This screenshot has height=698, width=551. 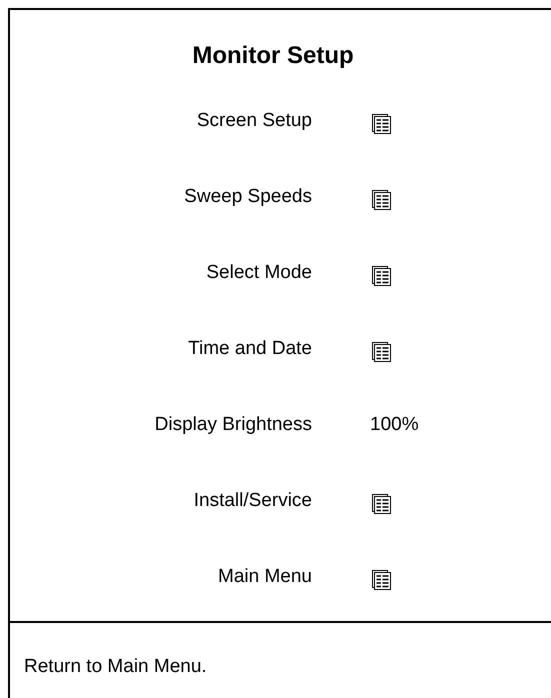 What do you see at coordinates (273, 56) in the screenshot?
I see `dialog-title: Monitor Setup` at bounding box center [273, 56].